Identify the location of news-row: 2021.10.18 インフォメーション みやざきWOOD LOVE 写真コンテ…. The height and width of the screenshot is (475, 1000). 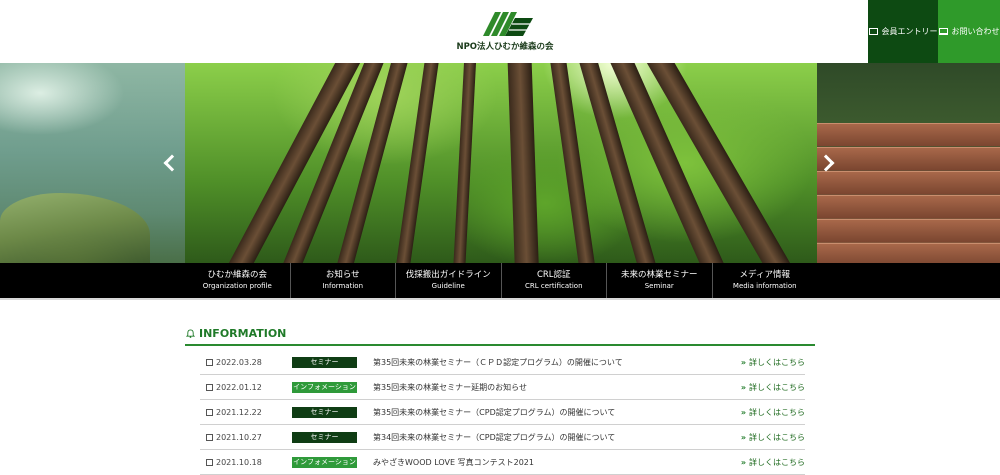
(502, 462).